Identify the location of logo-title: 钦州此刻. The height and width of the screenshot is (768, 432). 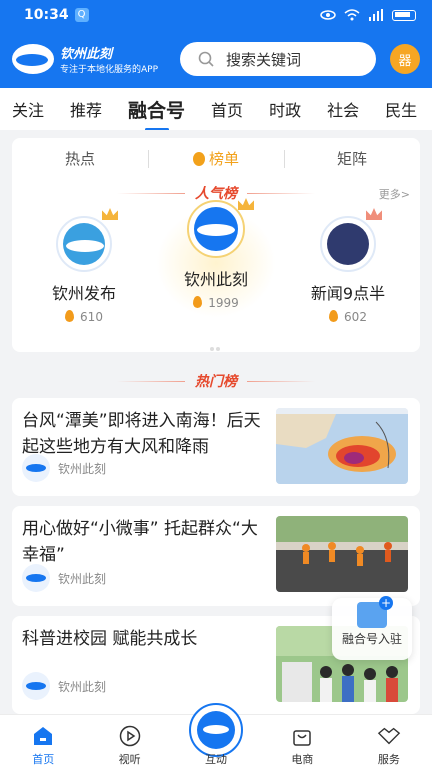
(86, 54).